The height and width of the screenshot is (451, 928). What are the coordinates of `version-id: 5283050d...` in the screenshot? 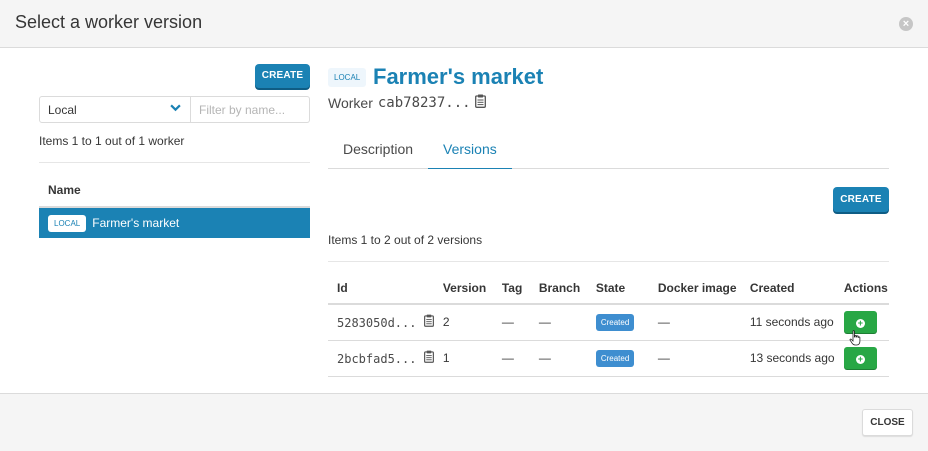 It's located at (377, 323).